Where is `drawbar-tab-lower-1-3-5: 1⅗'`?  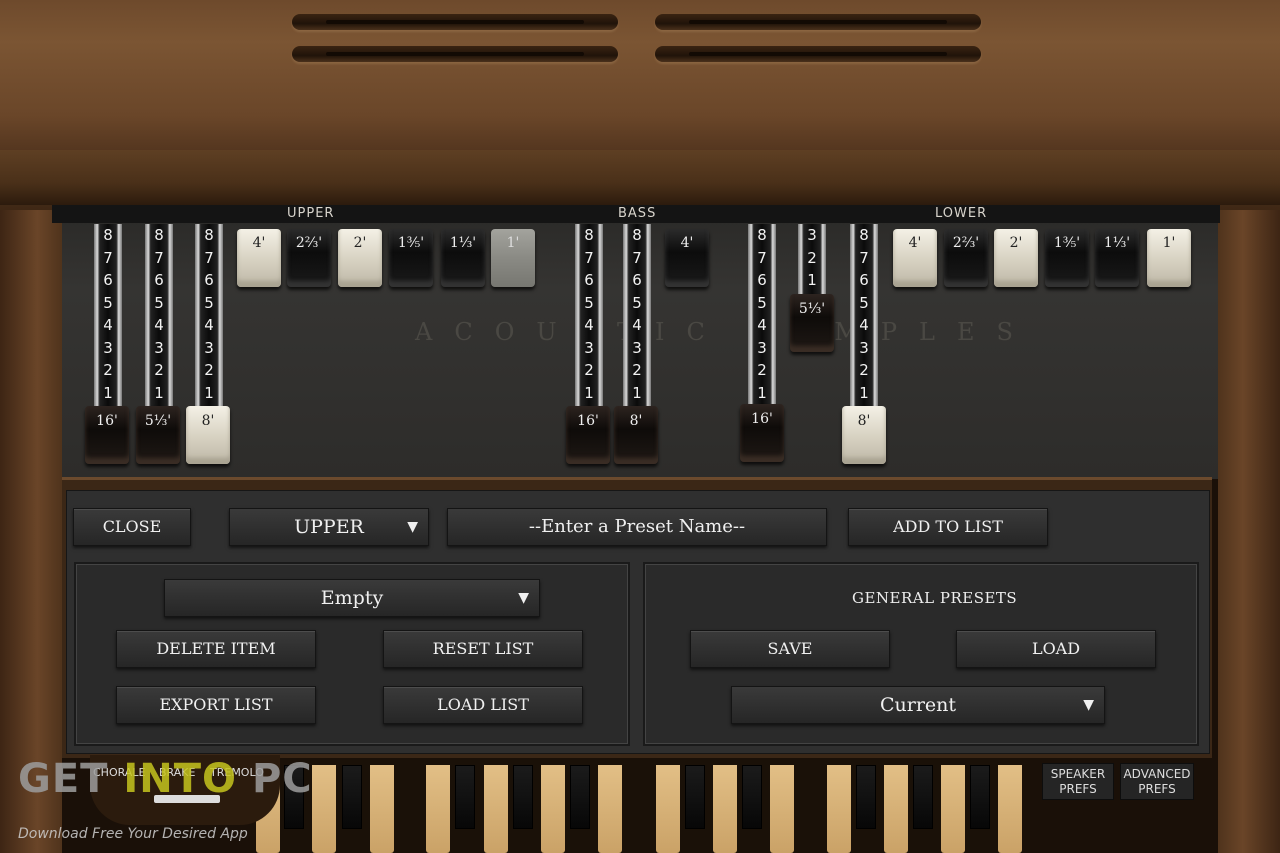 drawbar-tab-lower-1-3-5: 1⅗' is located at coordinates (1067, 258).